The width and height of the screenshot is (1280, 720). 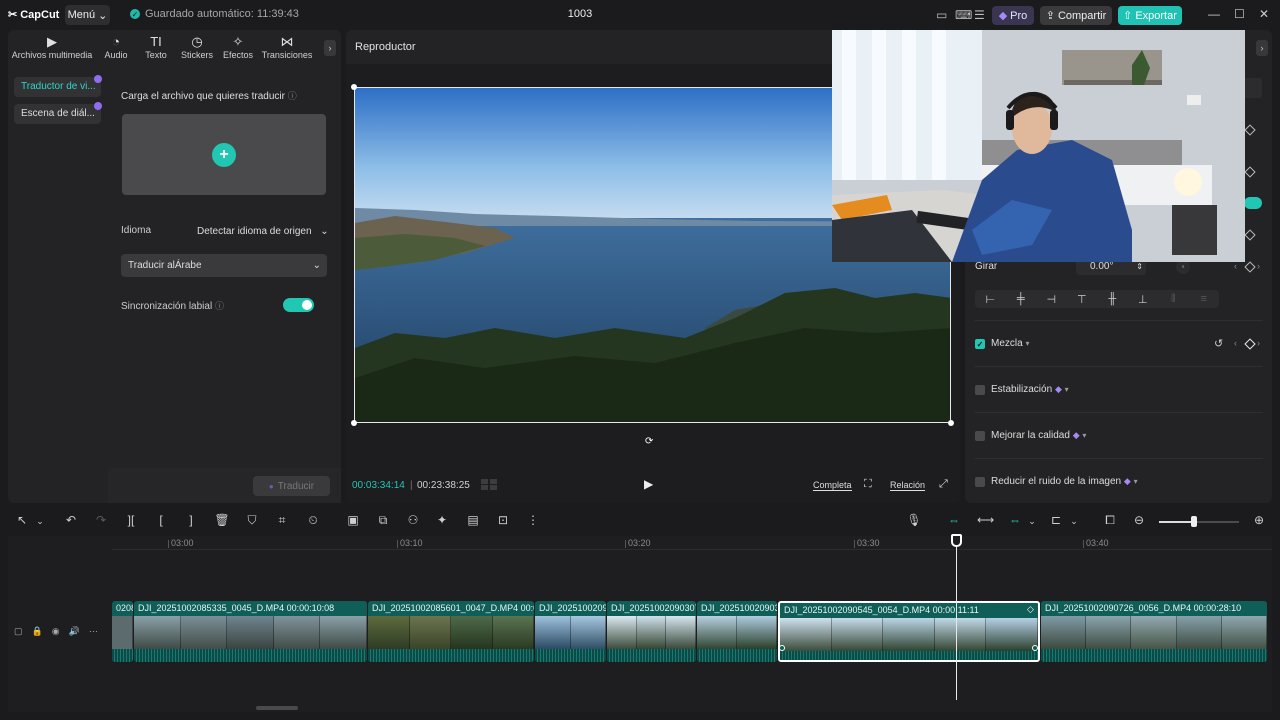 What do you see at coordinates (313, 520) in the screenshot?
I see `speed-icon: ⏲` at bounding box center [313, 520].